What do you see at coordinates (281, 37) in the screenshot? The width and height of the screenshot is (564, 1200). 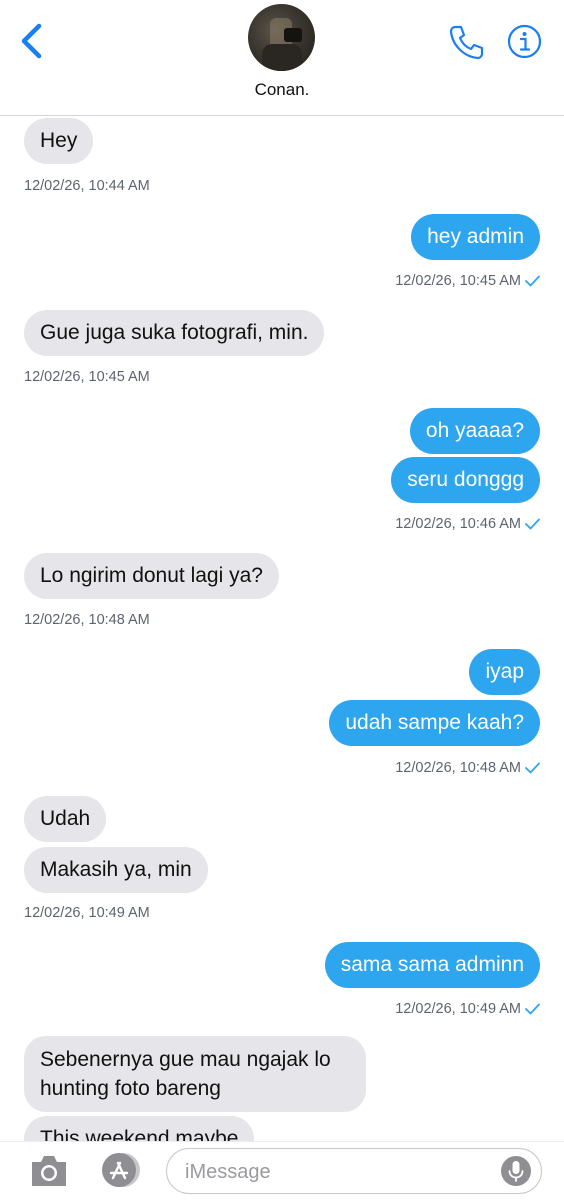 I see `contact-avatar` at bounding box center [281, 37].